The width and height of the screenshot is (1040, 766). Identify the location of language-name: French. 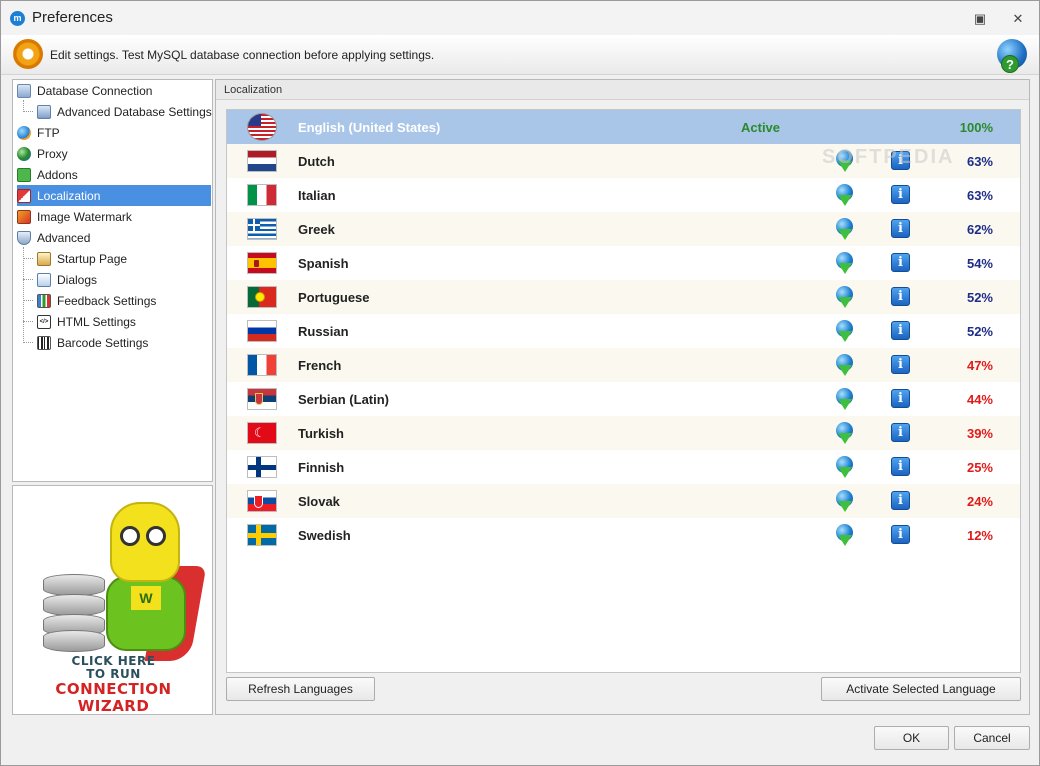
(320, 365).